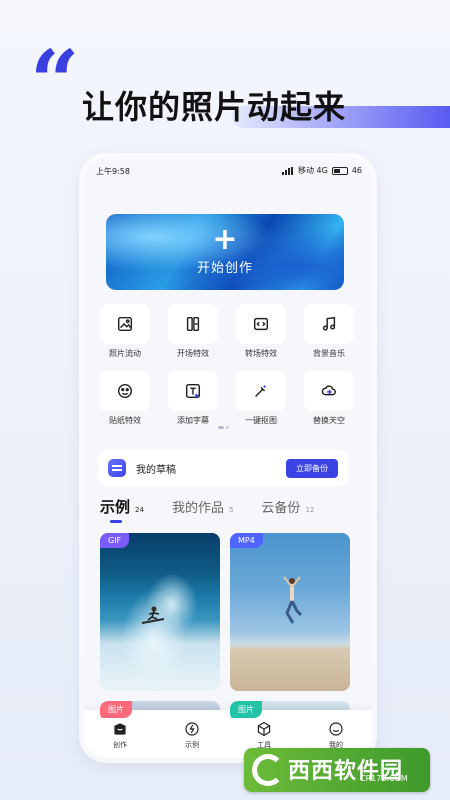 This screenshot has width=450, height=800. I want to click on tab-count: 12, so click(310, 510).